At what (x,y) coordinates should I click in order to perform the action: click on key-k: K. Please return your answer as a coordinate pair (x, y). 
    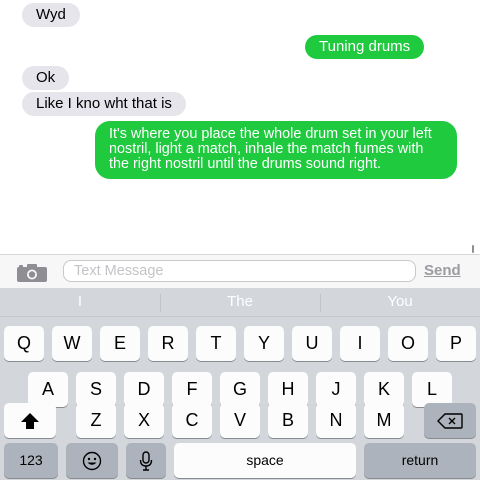
    Looking at the image, I should click on (384, 389).